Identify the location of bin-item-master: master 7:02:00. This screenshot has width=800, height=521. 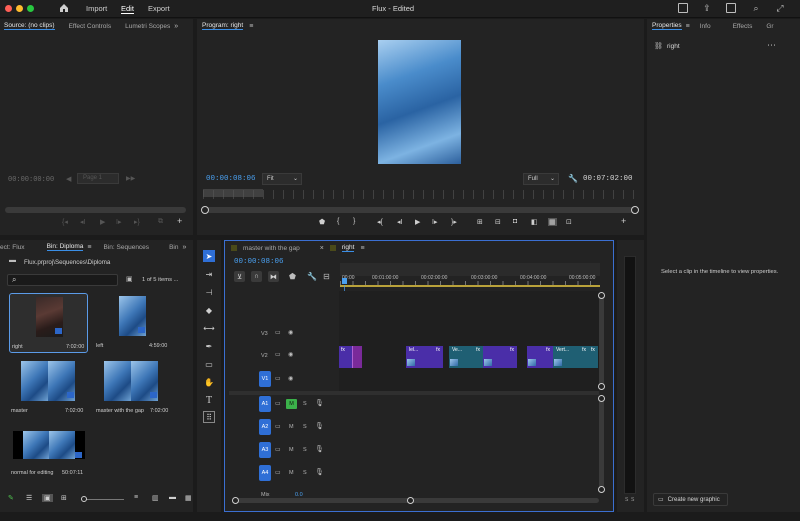
(48, 388).